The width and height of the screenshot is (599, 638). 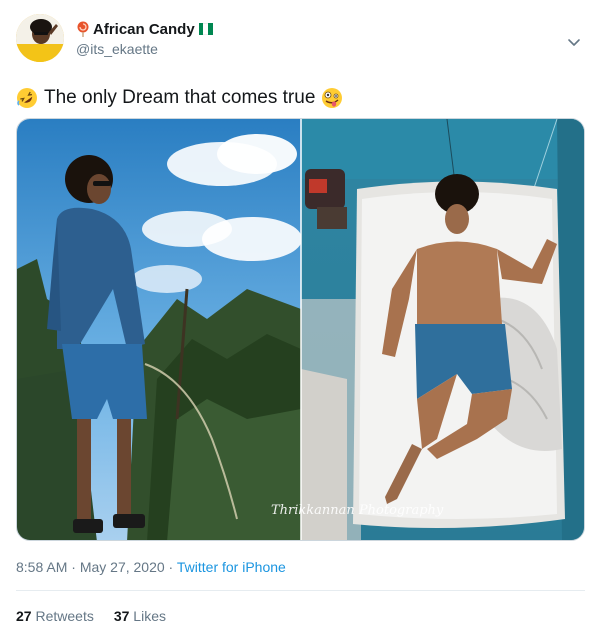 What do you see at coordinates (40, 38) in the screenshot?
I see `avatar` at bounding box center [40, 38].